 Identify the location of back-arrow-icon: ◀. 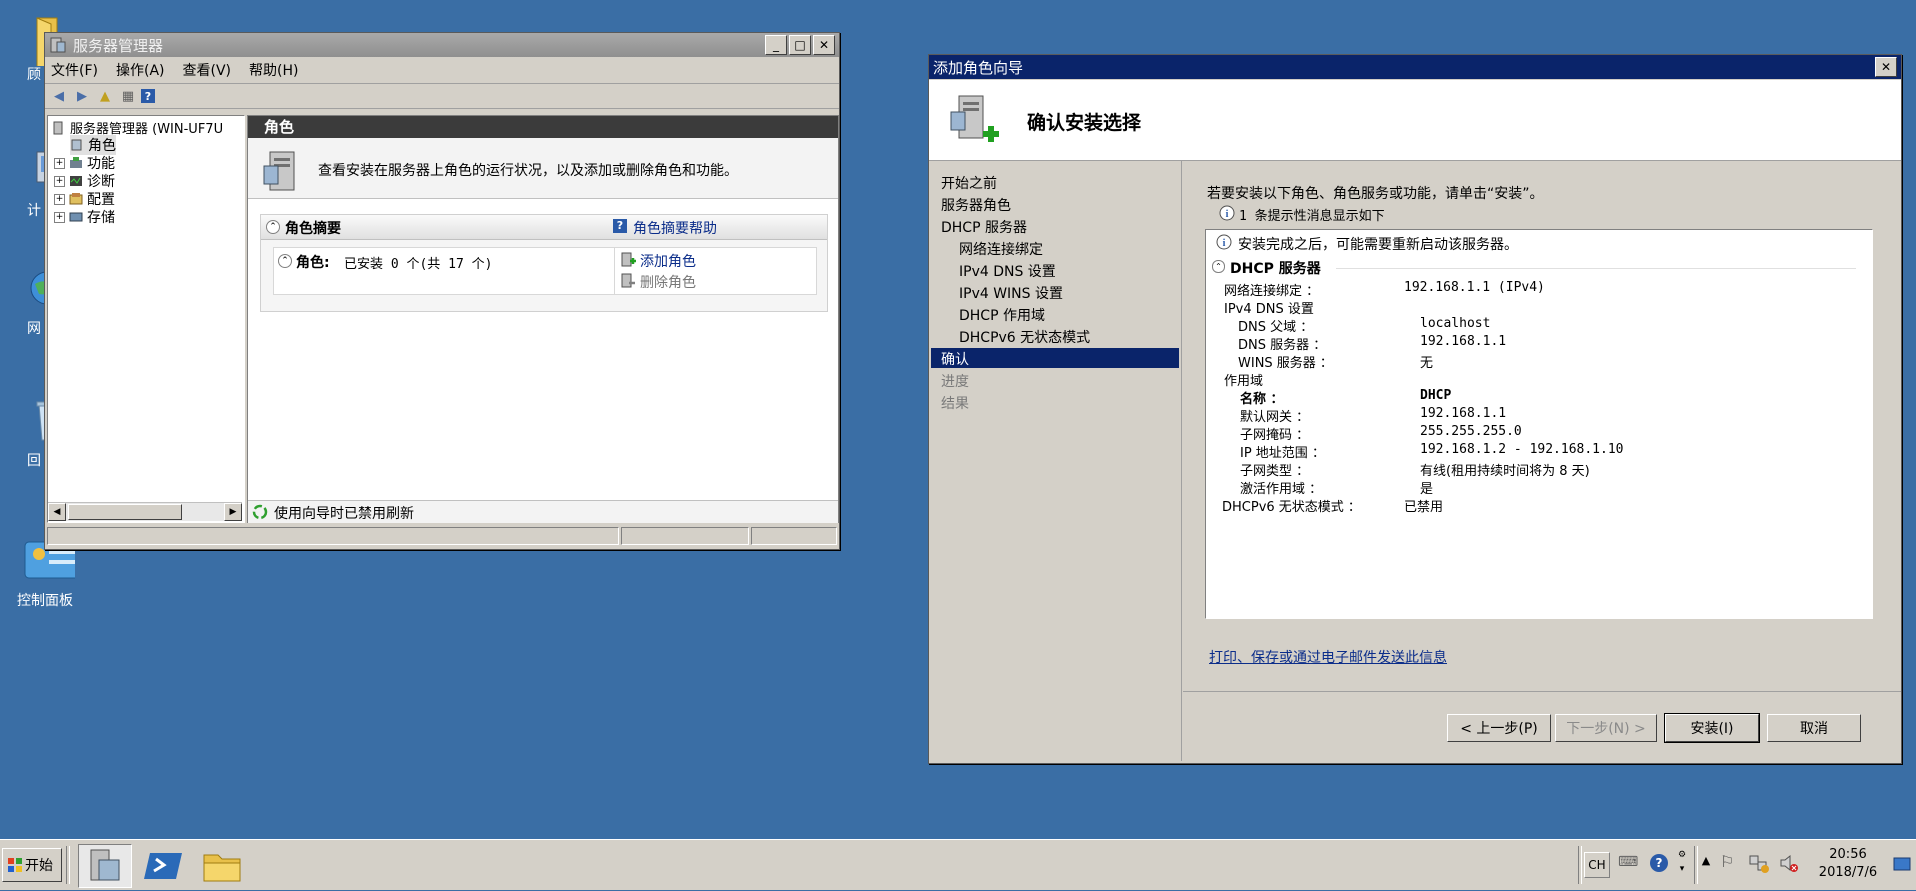
(59, 96).